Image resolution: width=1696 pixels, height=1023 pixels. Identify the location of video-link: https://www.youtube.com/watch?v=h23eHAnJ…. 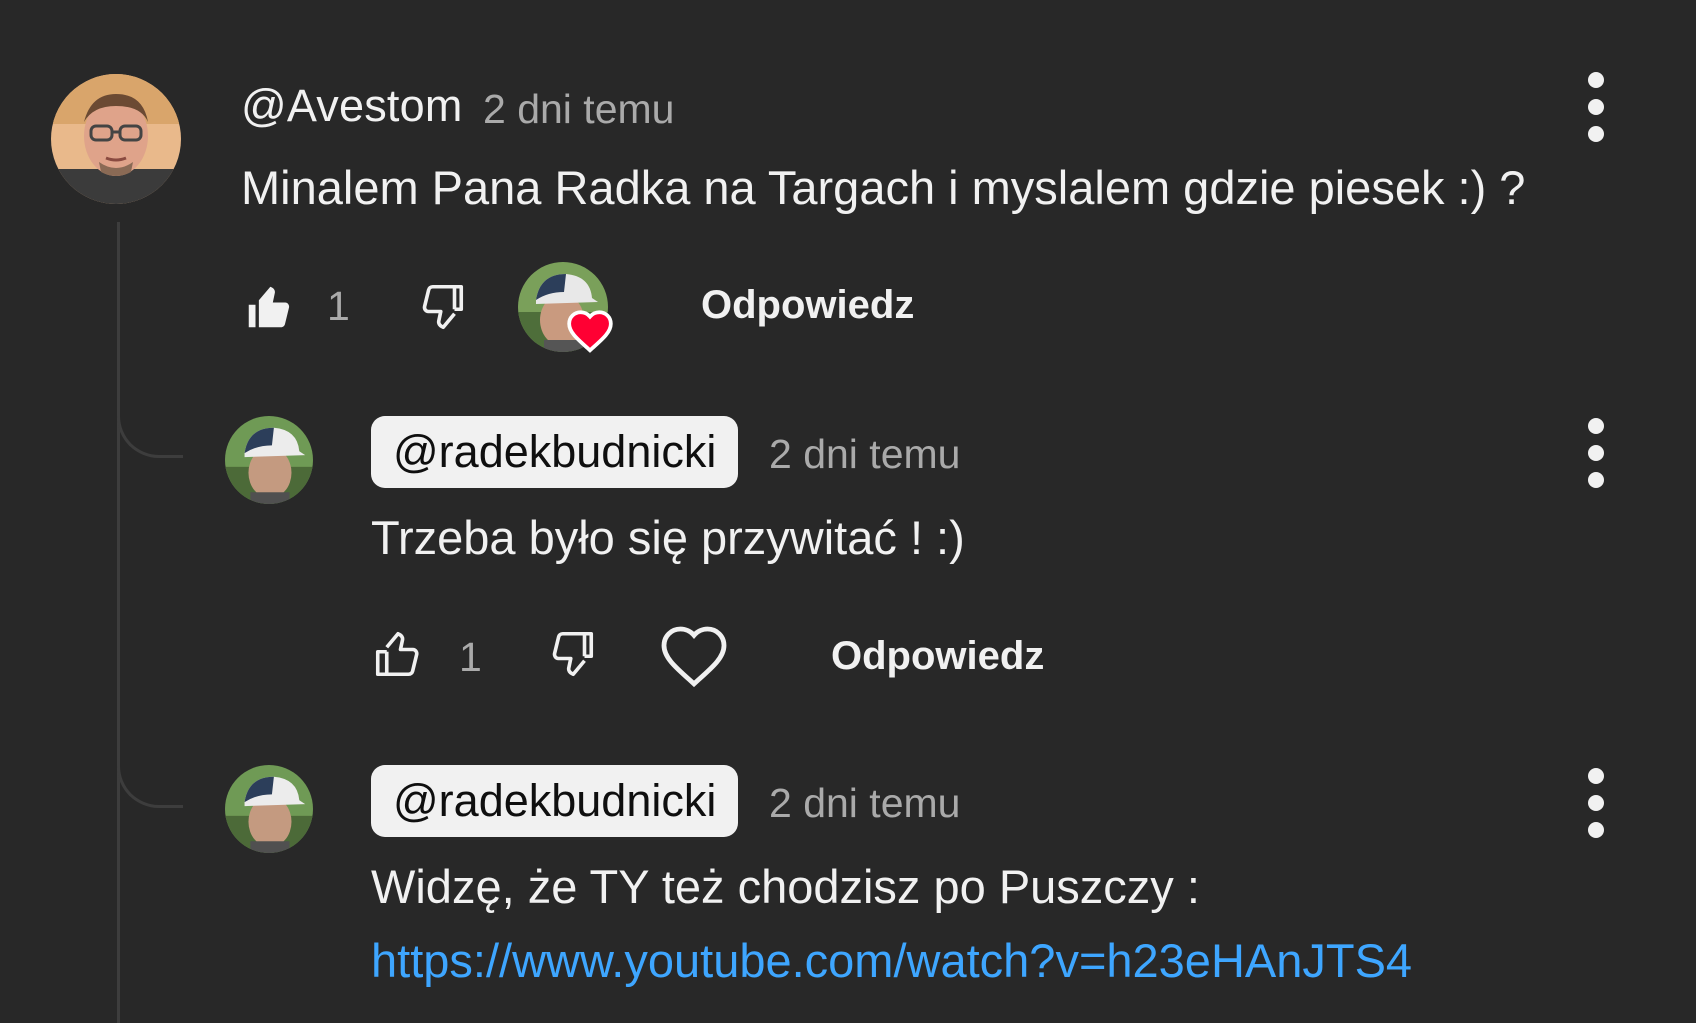
(891, 960).